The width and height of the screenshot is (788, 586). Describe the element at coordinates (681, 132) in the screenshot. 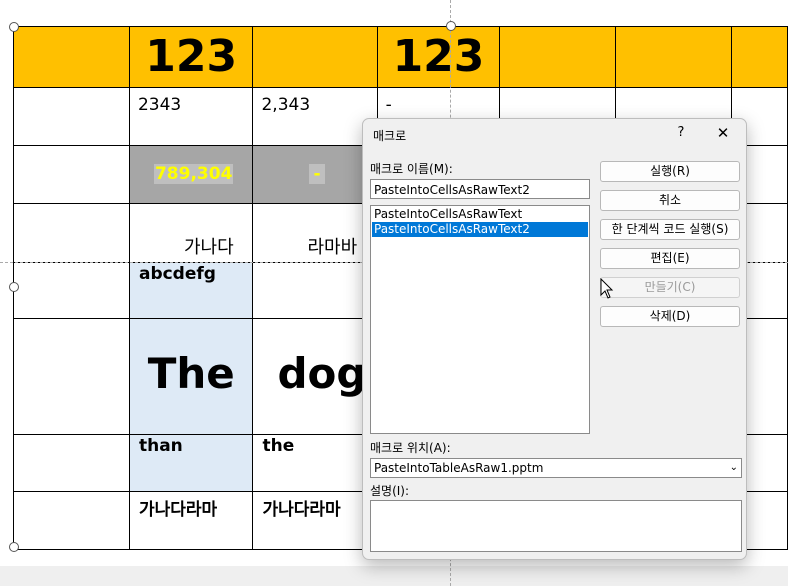

I see `help-button: ?` at that location.